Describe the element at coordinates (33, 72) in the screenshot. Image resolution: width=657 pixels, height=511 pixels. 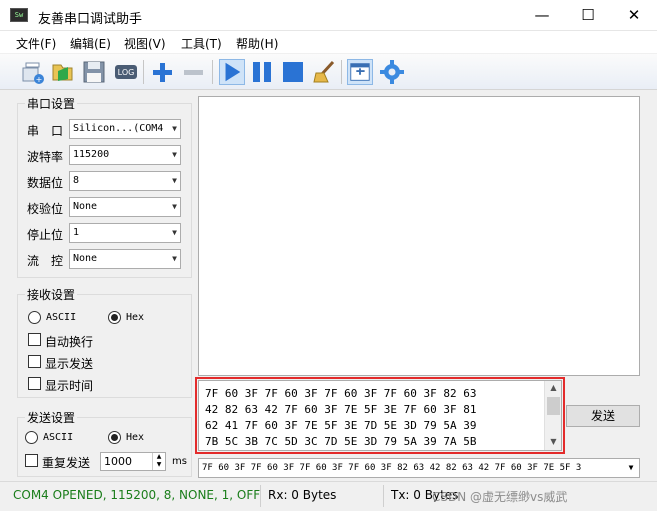
I see `new-session-icon: +` at that location.